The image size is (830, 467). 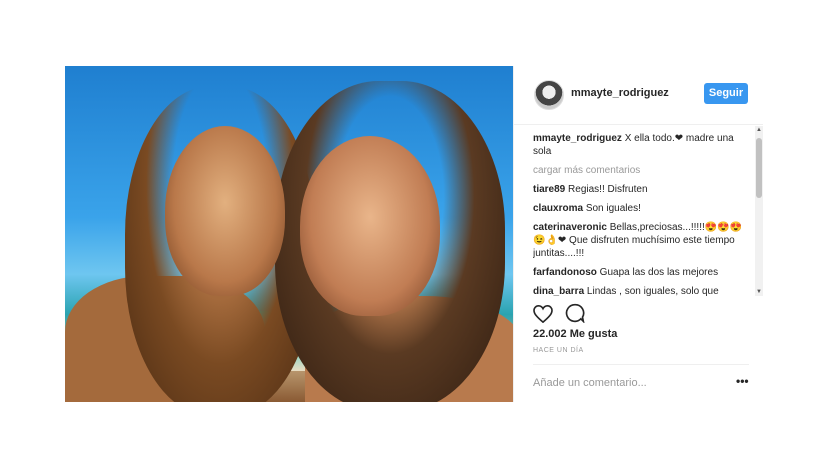 I want to click on scroll-down-icon: ▼, so click(x=759, y=292).